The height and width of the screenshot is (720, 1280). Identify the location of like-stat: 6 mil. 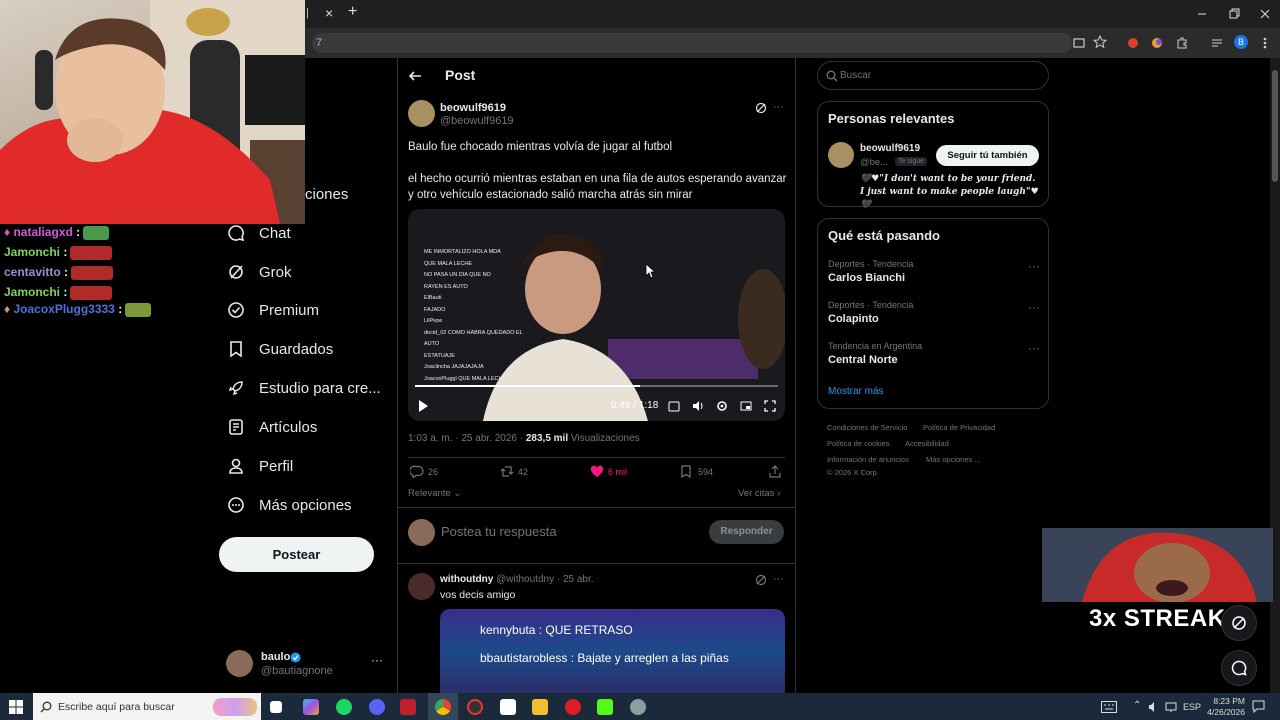
(608, 471).